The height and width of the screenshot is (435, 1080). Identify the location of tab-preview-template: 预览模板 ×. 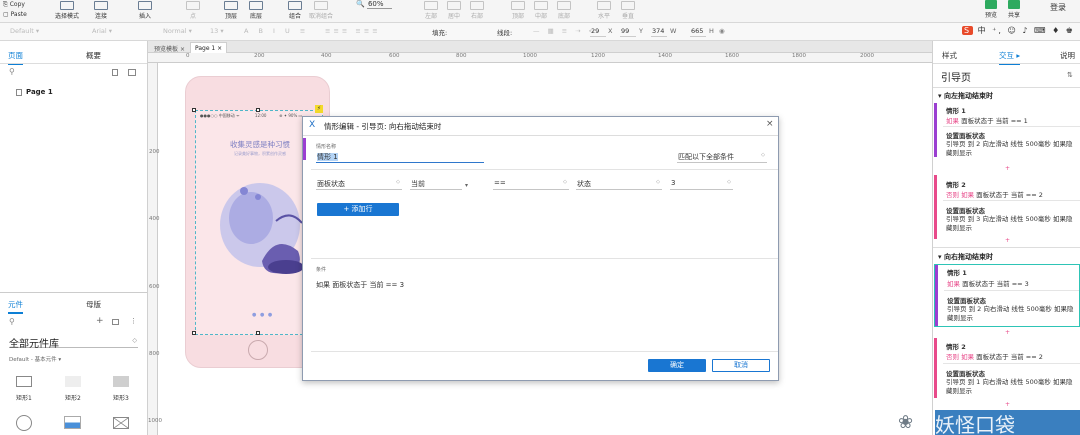
(169, 47).